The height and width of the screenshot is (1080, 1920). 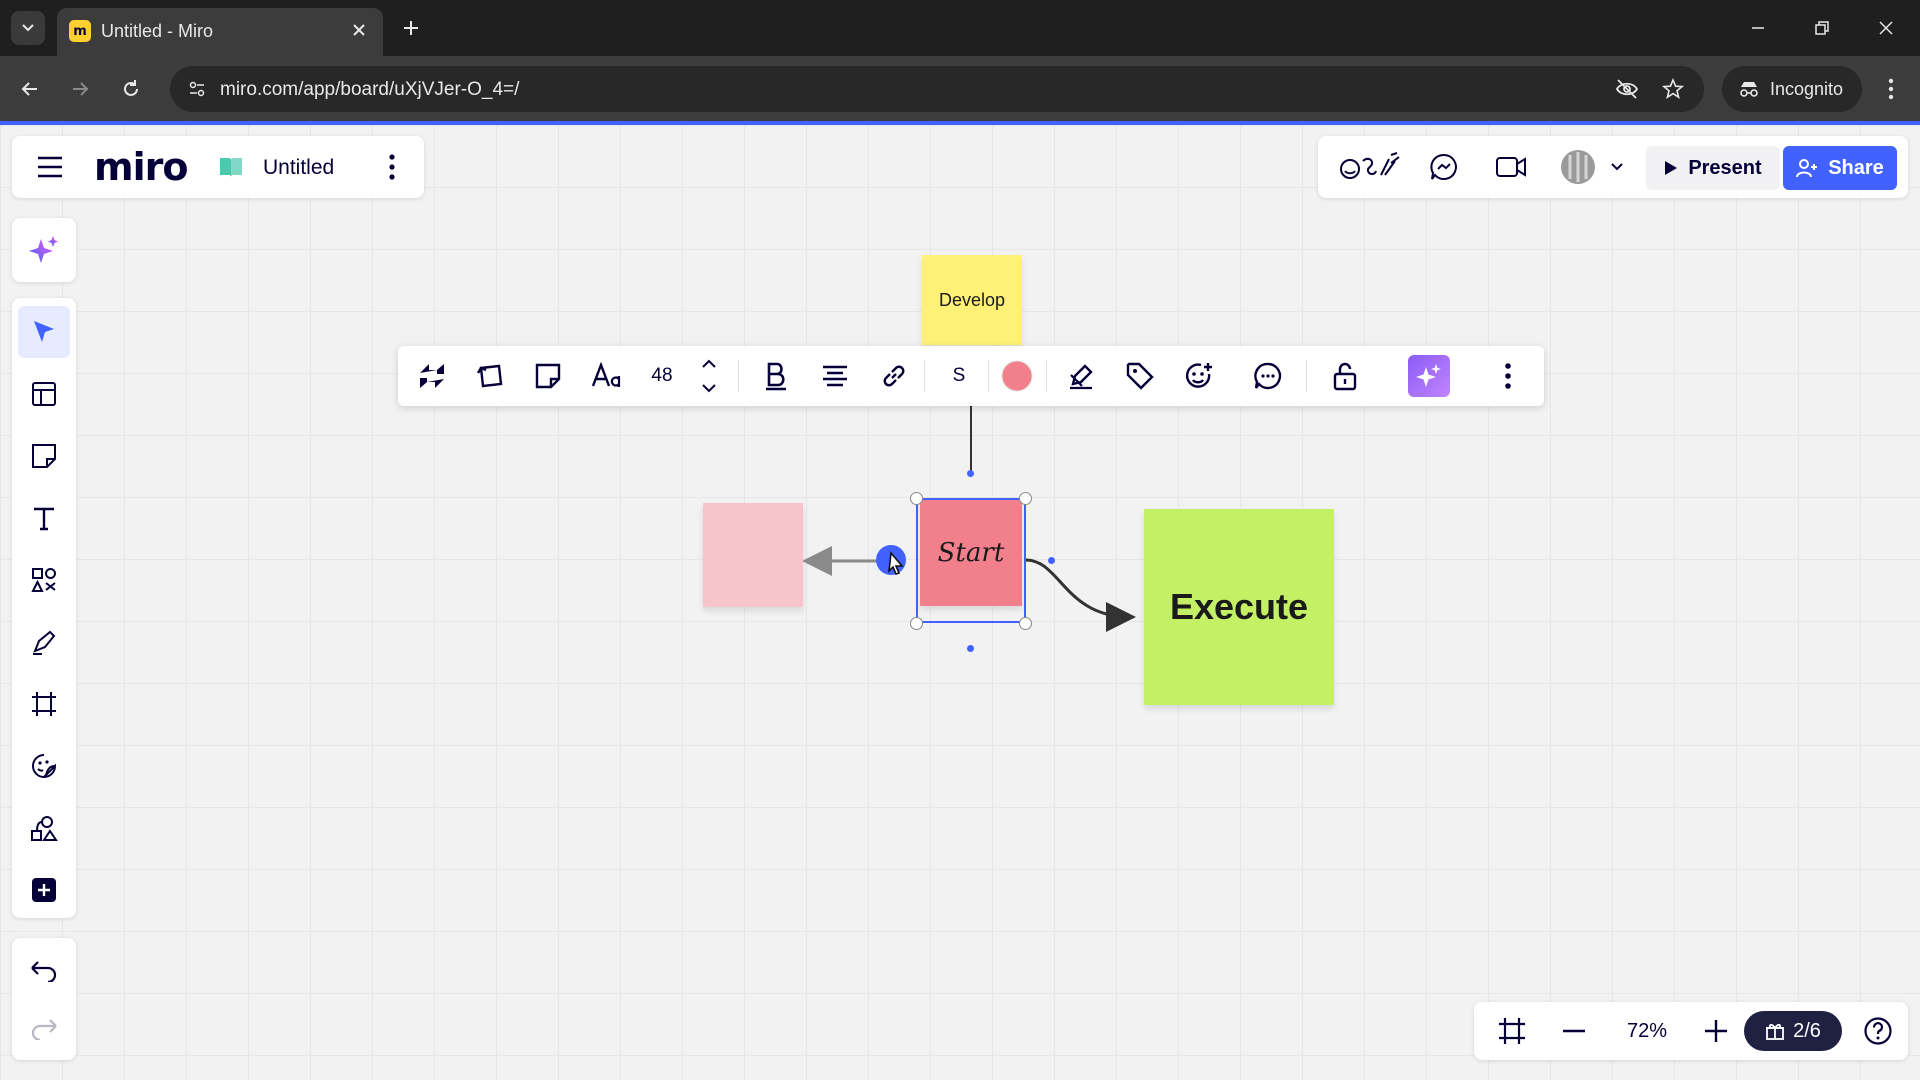 What do you see at coordinates (490, 376) in the screenshot?
I see `shape-switch-button` at bounding box center [490, 376].